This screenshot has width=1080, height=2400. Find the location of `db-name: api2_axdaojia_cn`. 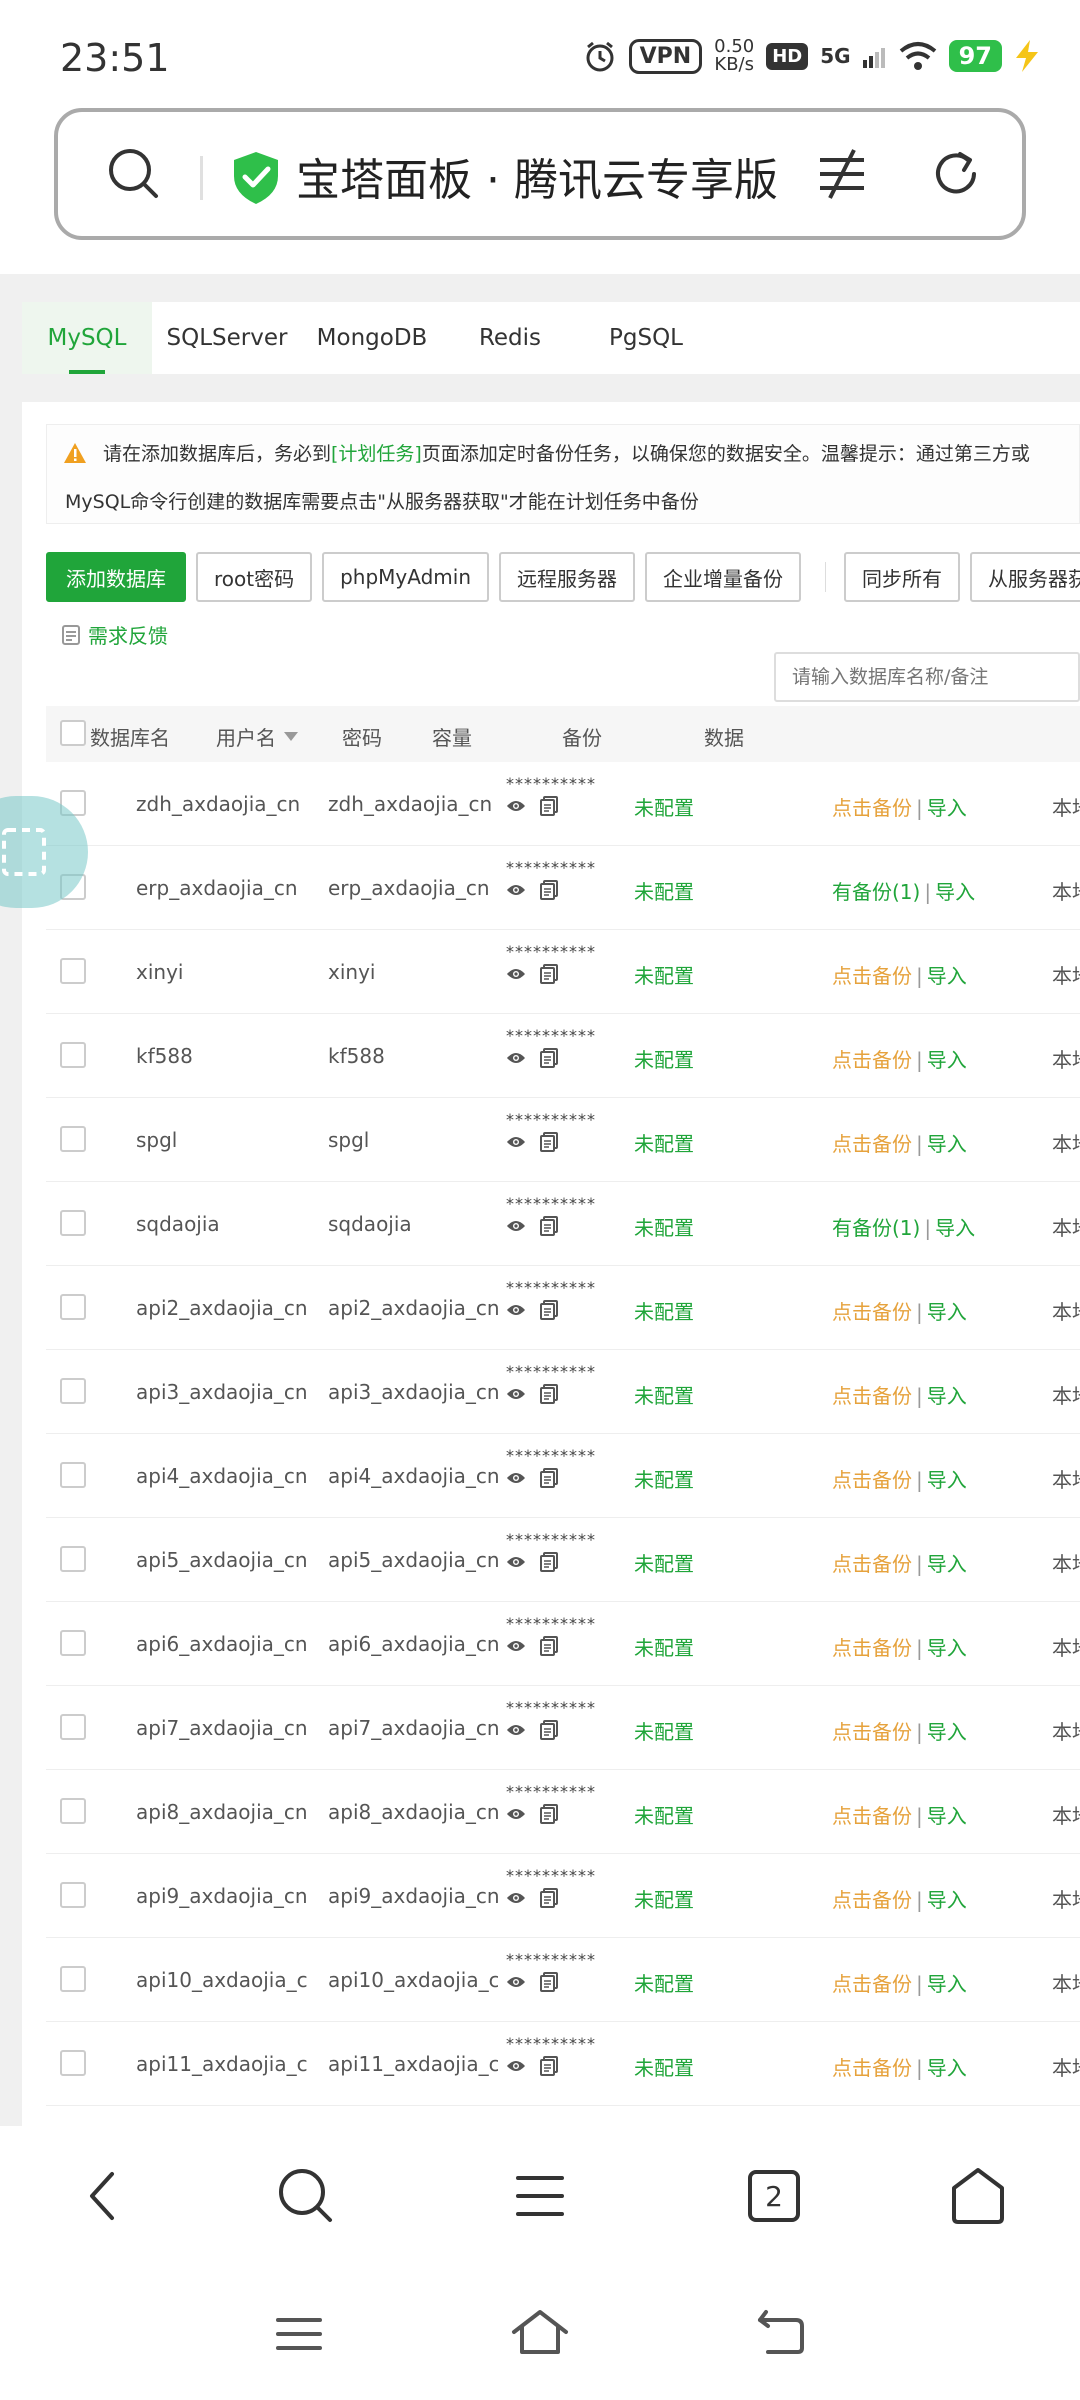

db-name: api2_axdaojia_cn is located at coordinates (224, 1308).